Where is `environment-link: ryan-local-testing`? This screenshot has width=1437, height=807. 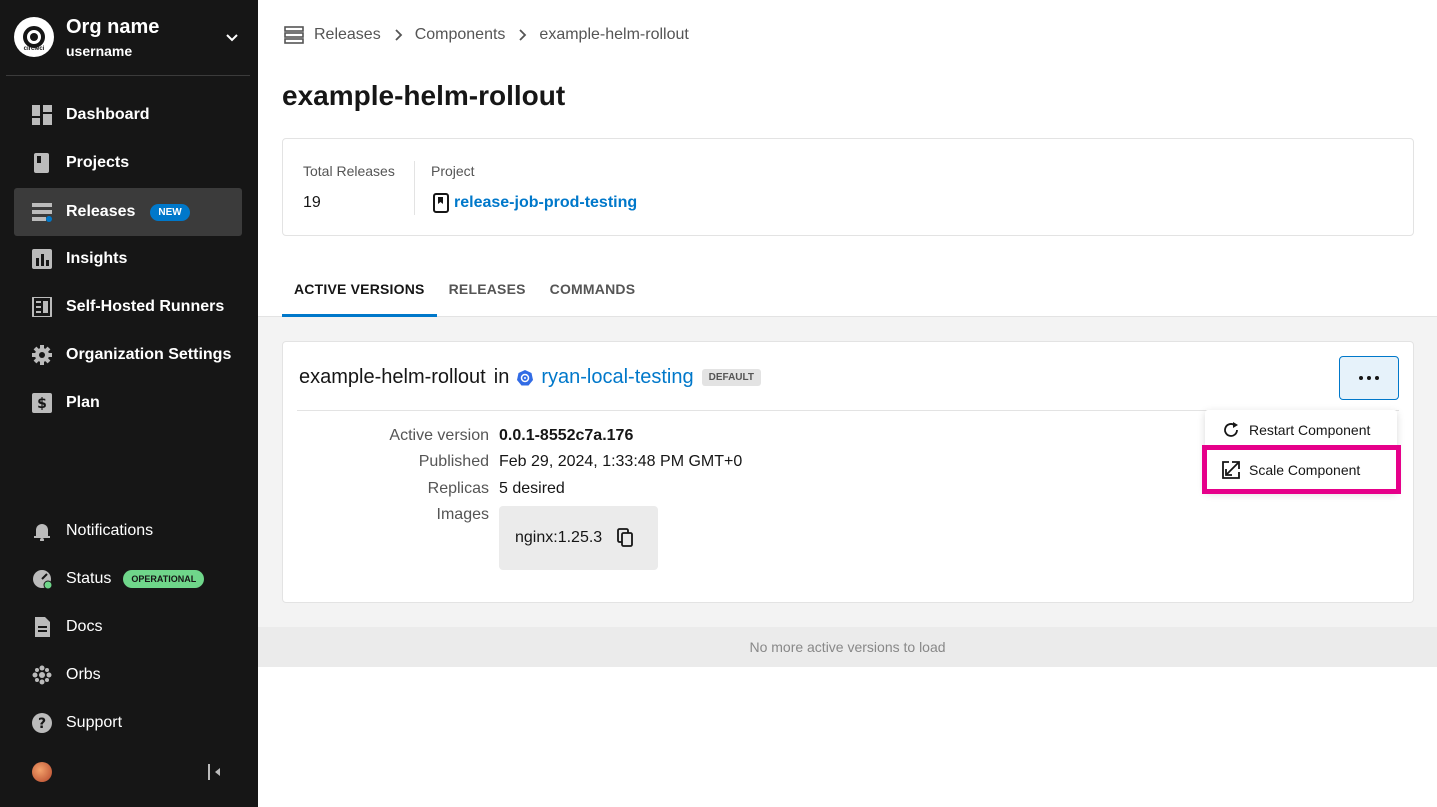
environment-link: ryan-local-testing is located at coordinates (617, 377).